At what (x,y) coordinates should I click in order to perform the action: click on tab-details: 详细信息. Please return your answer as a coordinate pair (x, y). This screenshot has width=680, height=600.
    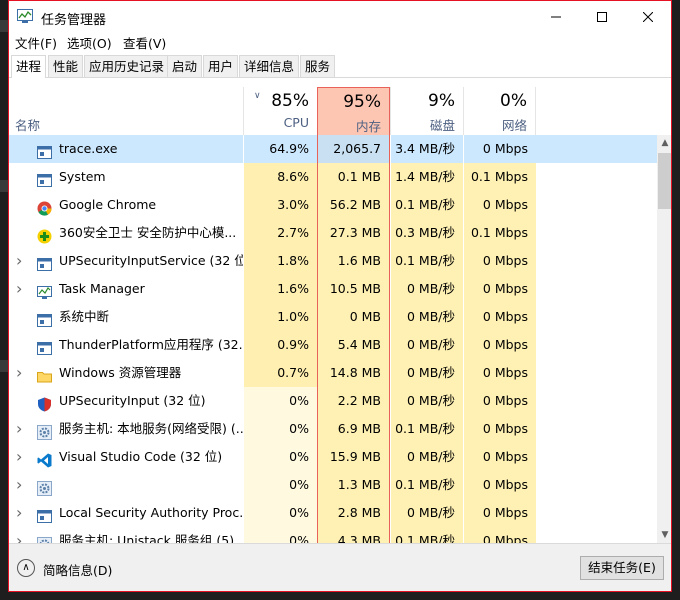
    Looking at the image, I should click on (269, 66).